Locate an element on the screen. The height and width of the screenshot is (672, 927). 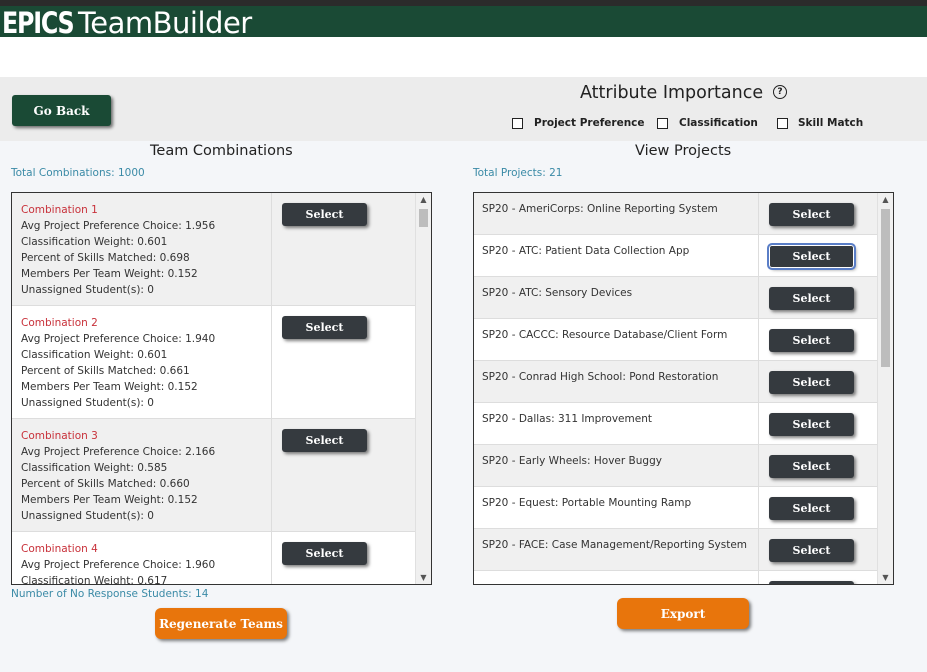
project-name: SP20 - Equest: Portable Mounting Ramp is located at coordinates (587, 503).